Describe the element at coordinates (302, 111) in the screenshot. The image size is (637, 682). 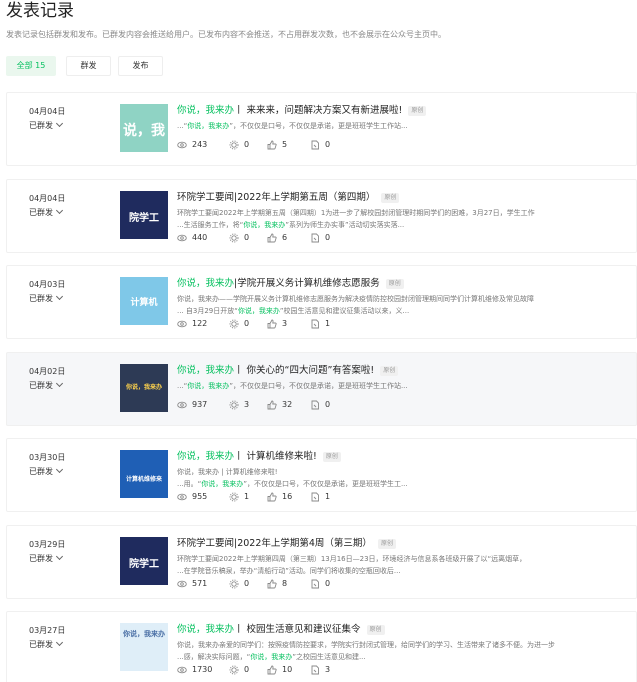
I see `article-title: 你说，我来办丨 来来来，问题解决方案又有新进展啦! 原创` at that location.